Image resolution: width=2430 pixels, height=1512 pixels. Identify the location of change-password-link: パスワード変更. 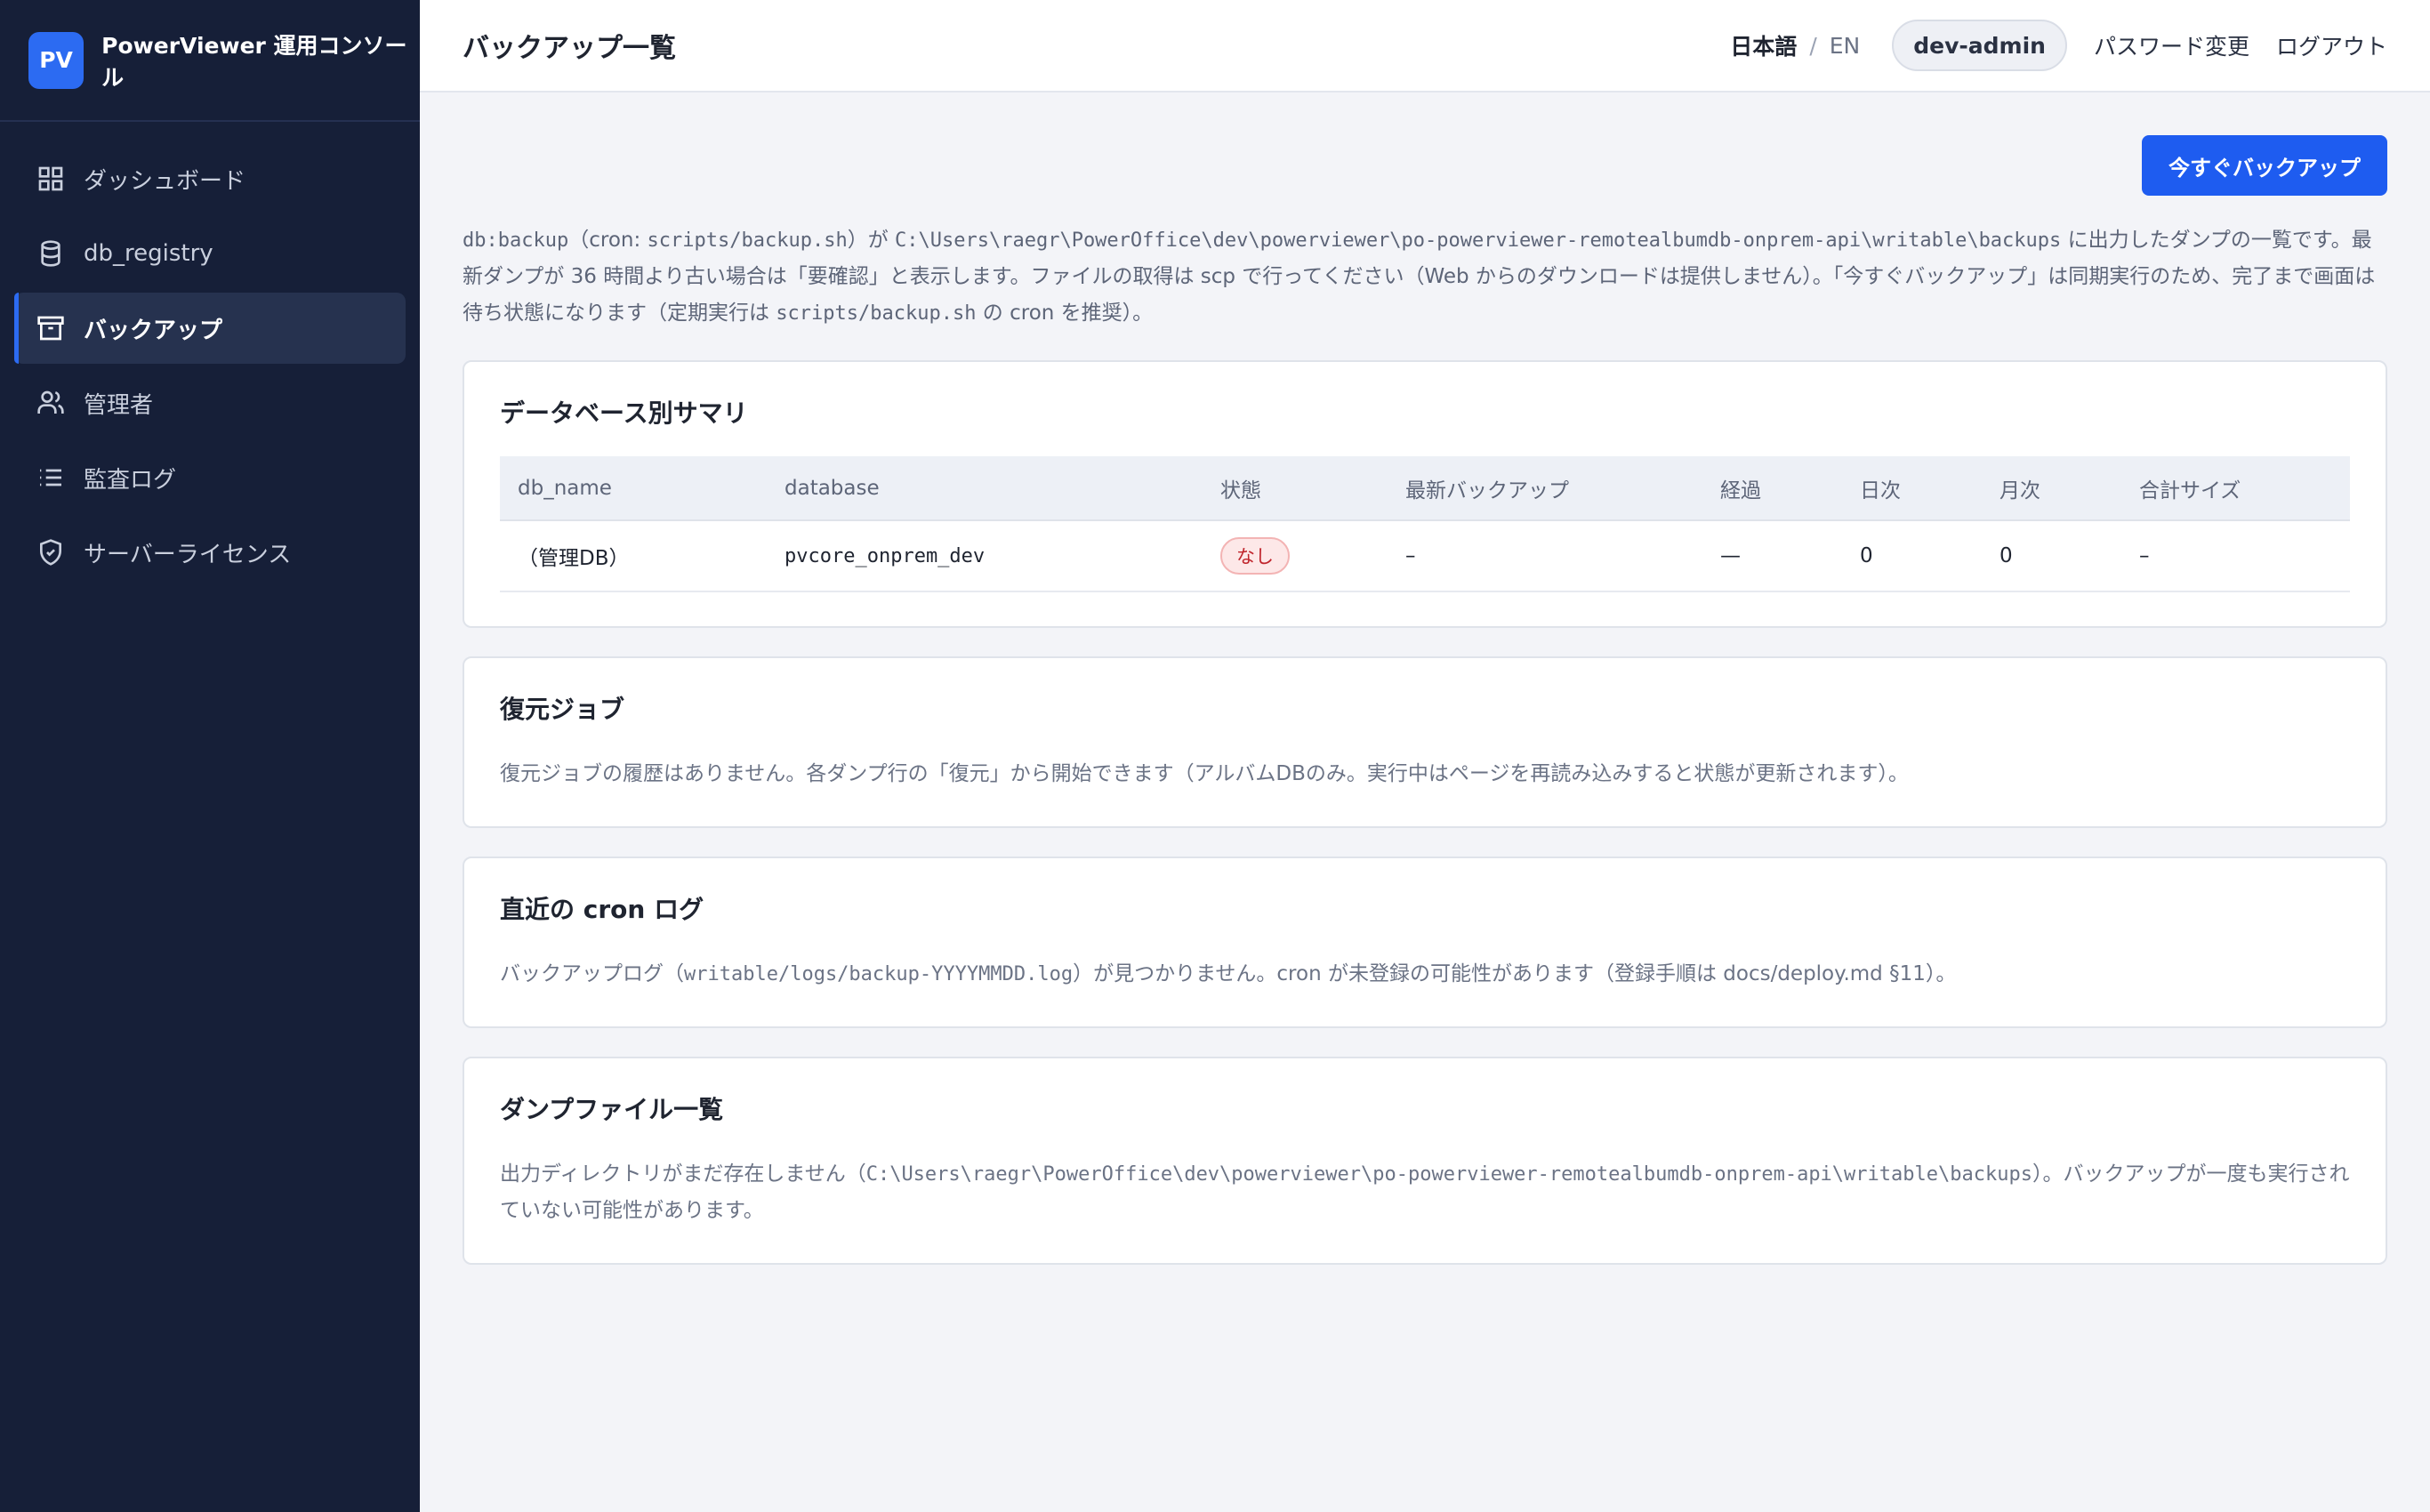
(2171, 45).